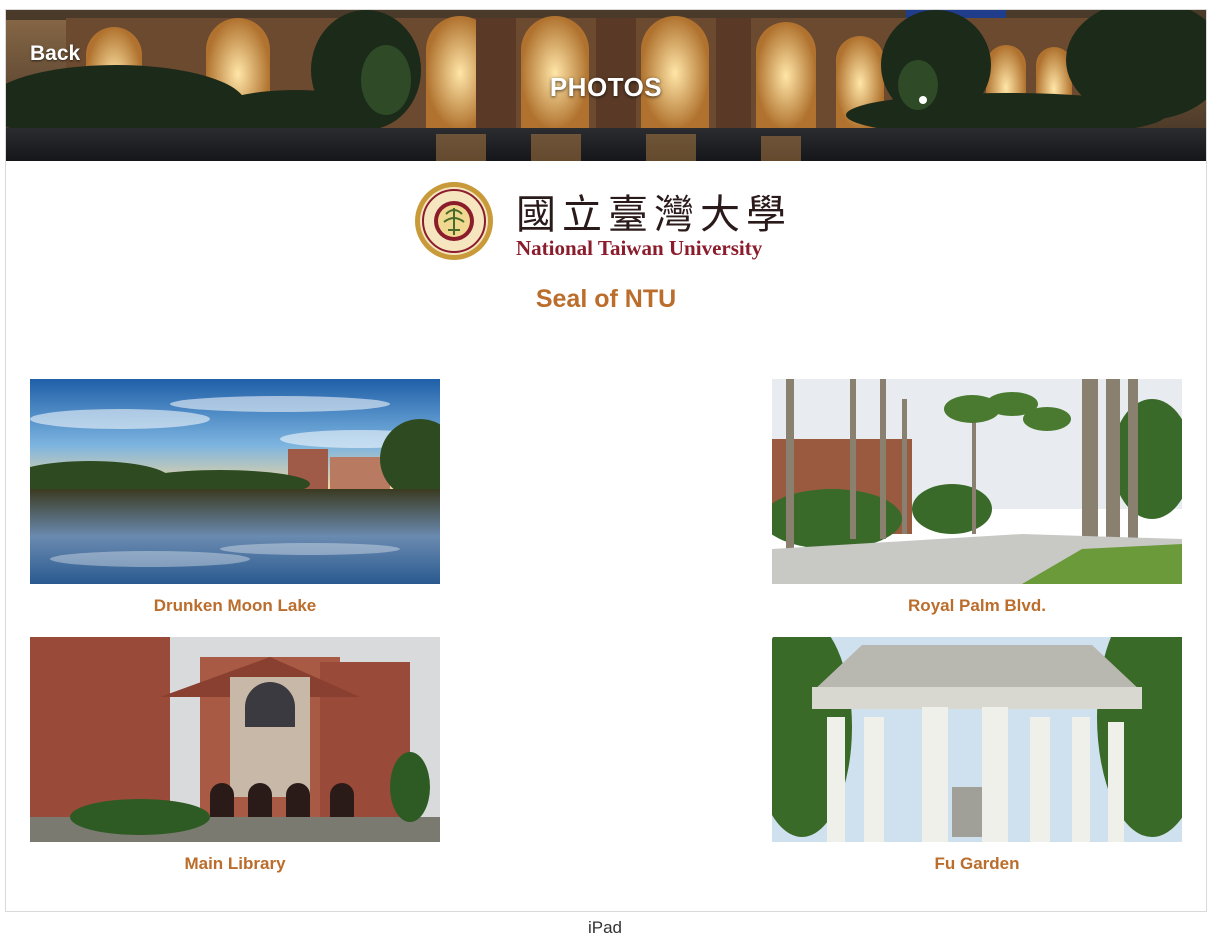 The height and width of the screenshot is (946, 1210). I want to click on drunken-moon-lake-photo, so click(235, 481).